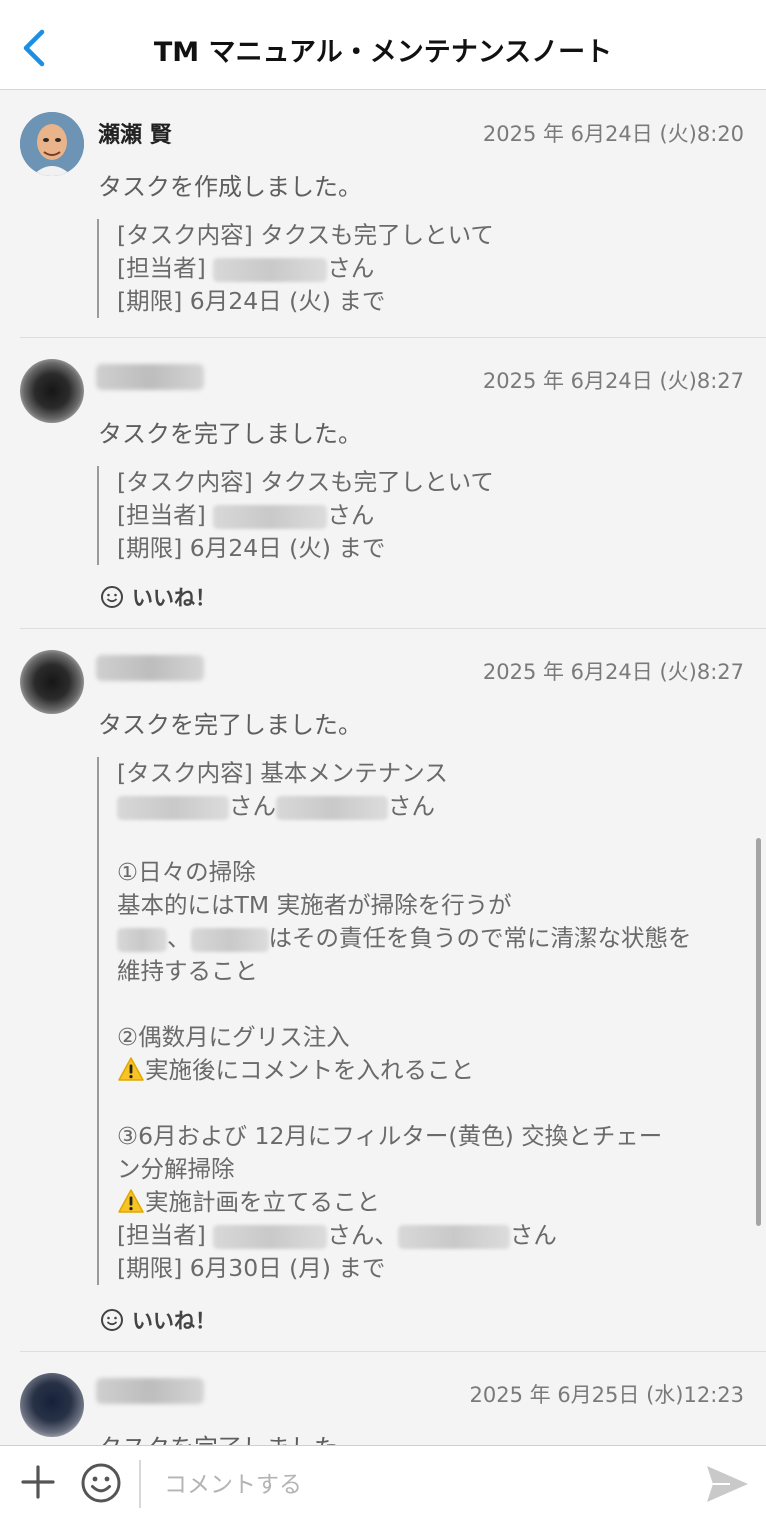  Describe the element at coordinates (480, 938) in the screenshot. I see `item1-text: はその責任を負うので常に清潔な状態を` at that location.